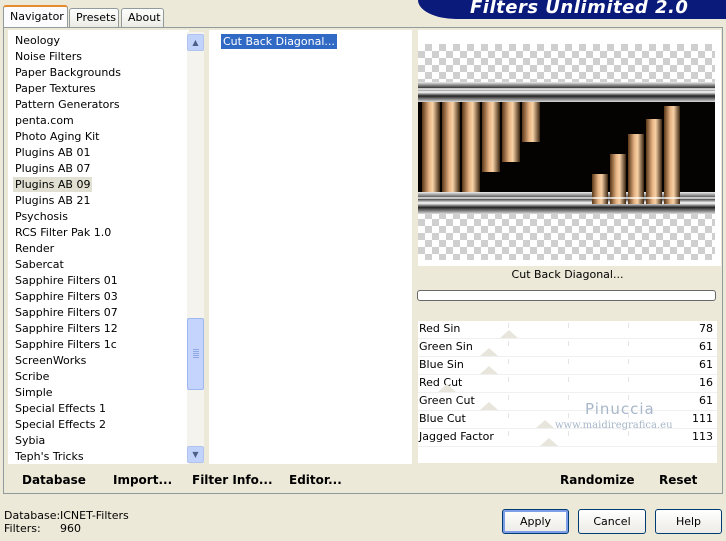 This screenshot has width=726, height=541. What do you see at coordinates (195, 247) in the screenshot?
I see `category-scrollbar: ▲ ▼` at bounding box center [195, 247].